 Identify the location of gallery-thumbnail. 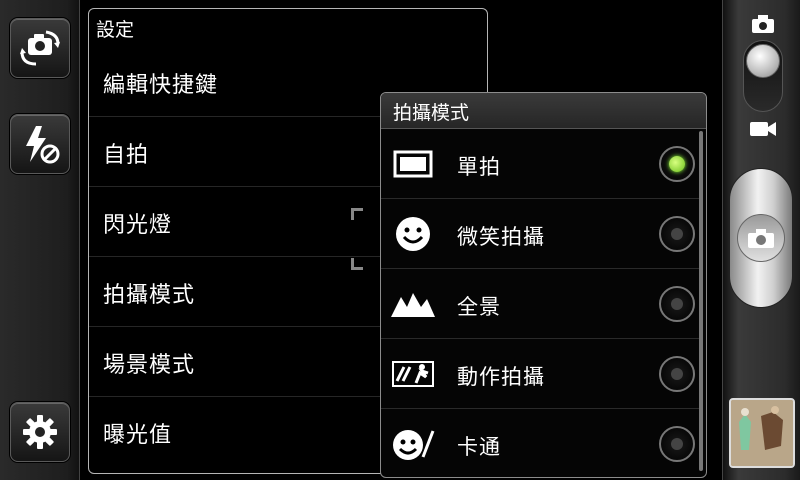
(762, 433).